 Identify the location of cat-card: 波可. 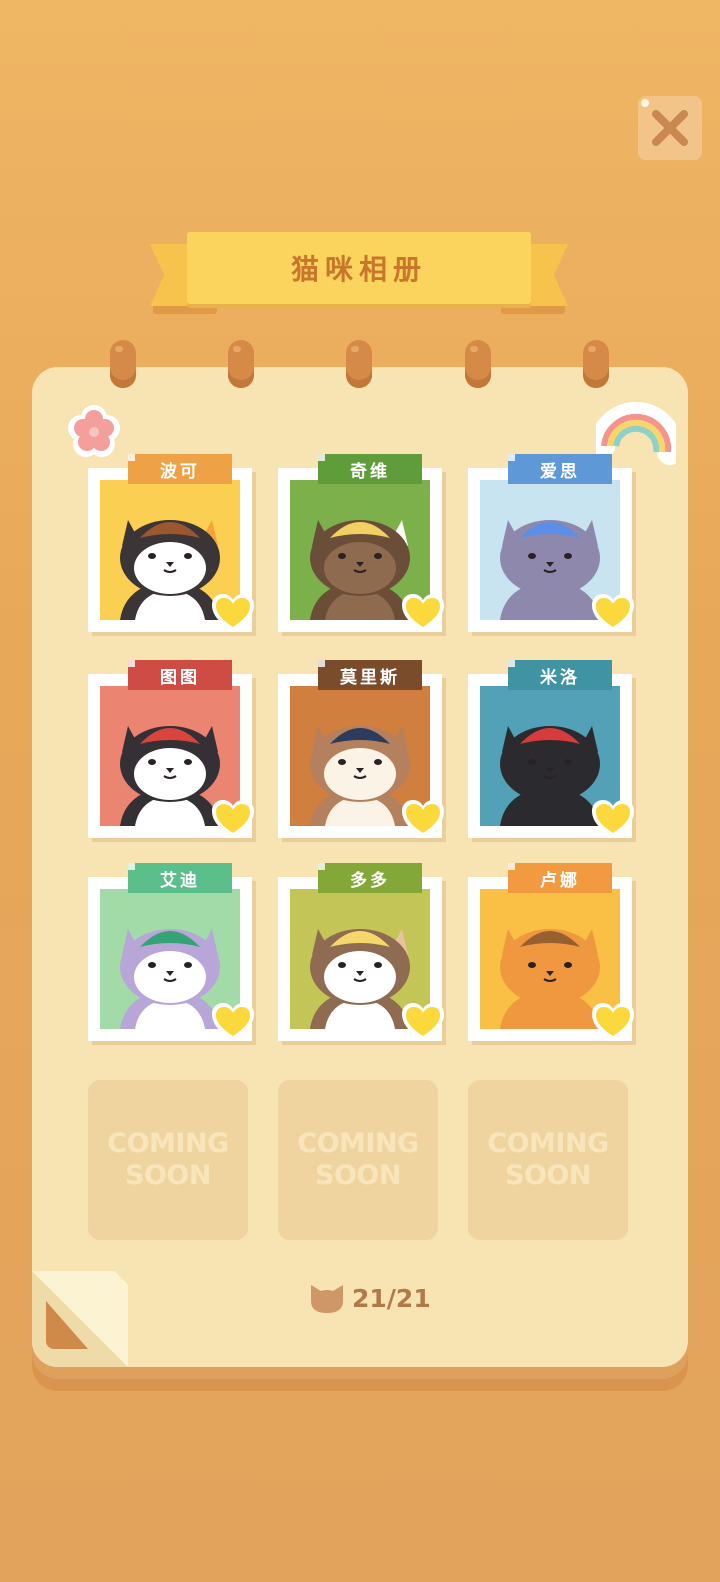
(171, 543).